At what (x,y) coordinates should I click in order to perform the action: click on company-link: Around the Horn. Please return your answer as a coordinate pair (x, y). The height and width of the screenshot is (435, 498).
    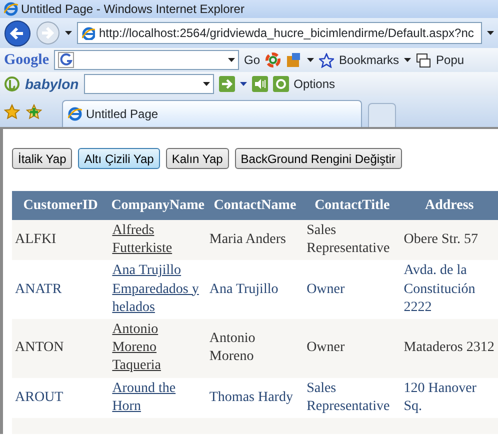
    Looking at the image, I should click on (158, 398).